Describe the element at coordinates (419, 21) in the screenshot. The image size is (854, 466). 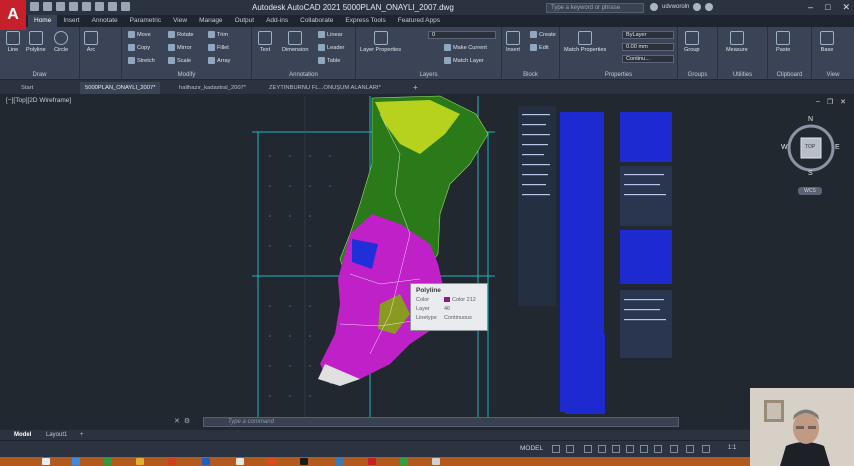
I see `tab-featured-apps: Featured Apps` at that location.